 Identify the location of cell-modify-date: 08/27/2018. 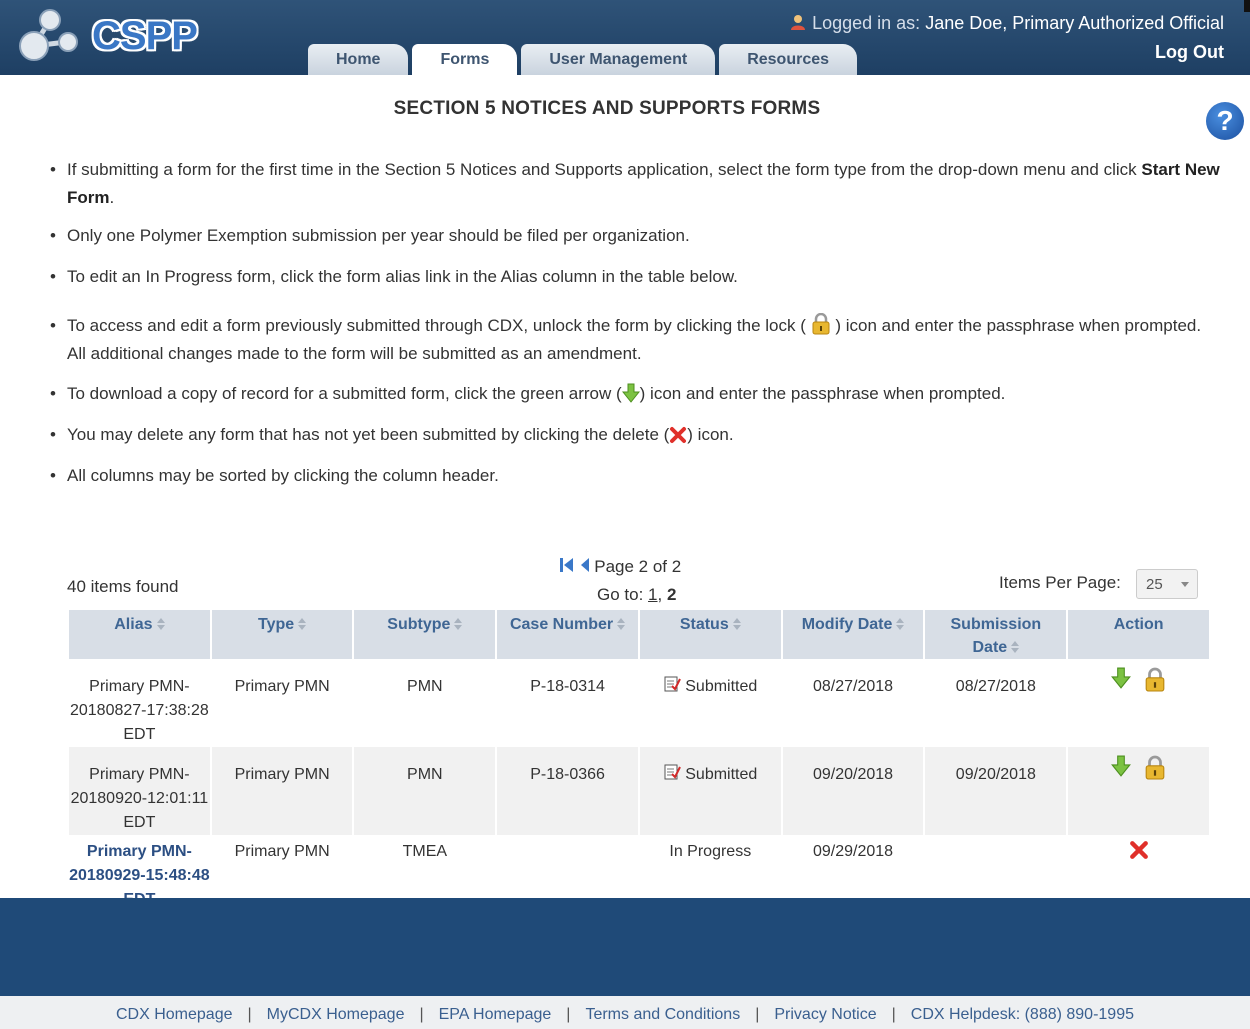
(853, 703).